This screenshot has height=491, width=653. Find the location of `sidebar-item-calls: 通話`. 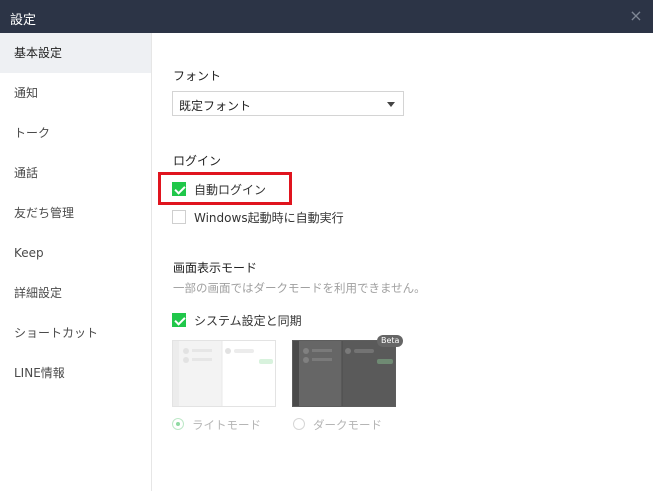

sidebar-item-calls: 通話 is located at coordinates (75, 173).